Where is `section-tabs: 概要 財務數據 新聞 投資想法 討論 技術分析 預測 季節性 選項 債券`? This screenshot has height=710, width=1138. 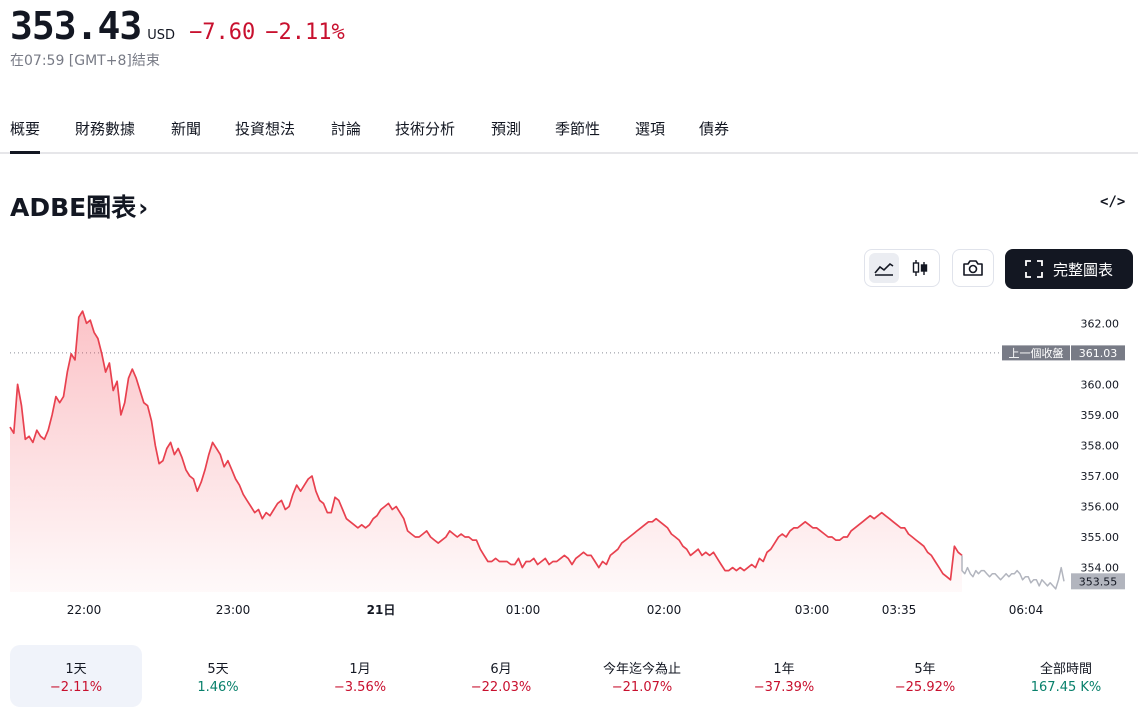 section-tabs: 概要 財務數據 新聞 投資想法 討論 技術分析 預測 季節性 選項 債券 is located at coordinates (569, 132).